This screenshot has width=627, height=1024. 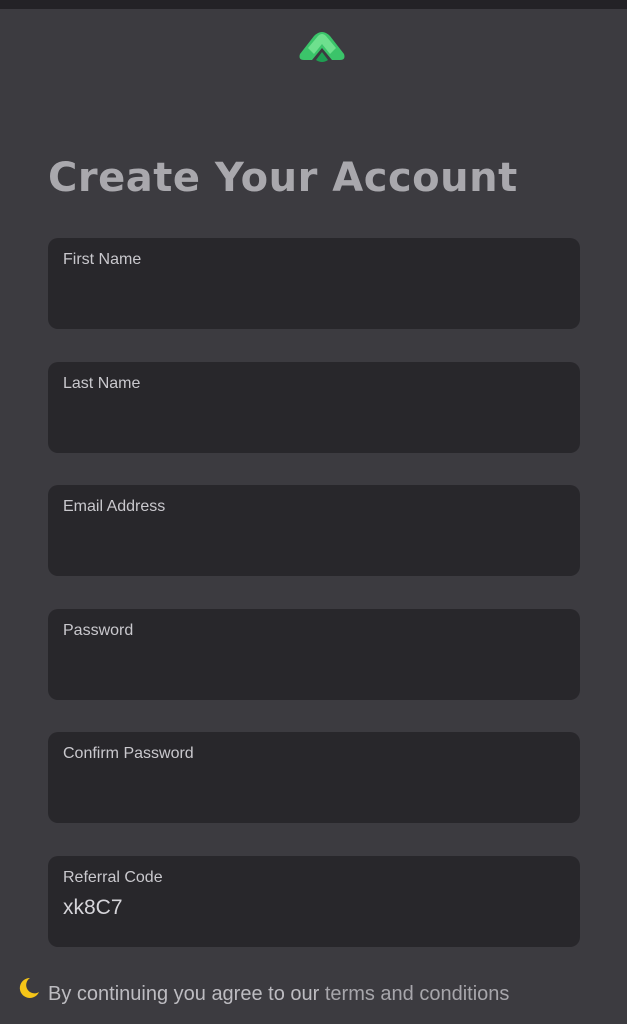 I want to click on last-name-input, so click(x=313, y=414).